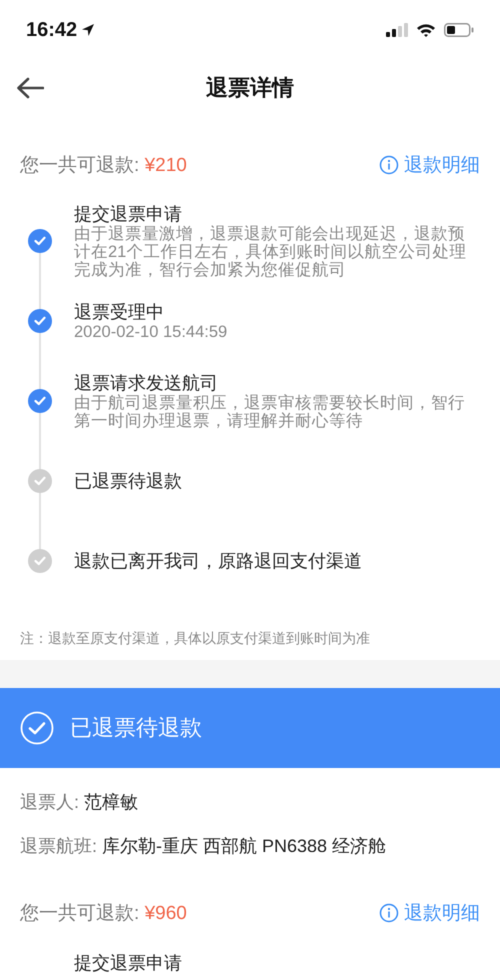 The height and width of the screenshot is (974, 500). I want to click on step-title: 退票请求发送航司, so click(146, 383).